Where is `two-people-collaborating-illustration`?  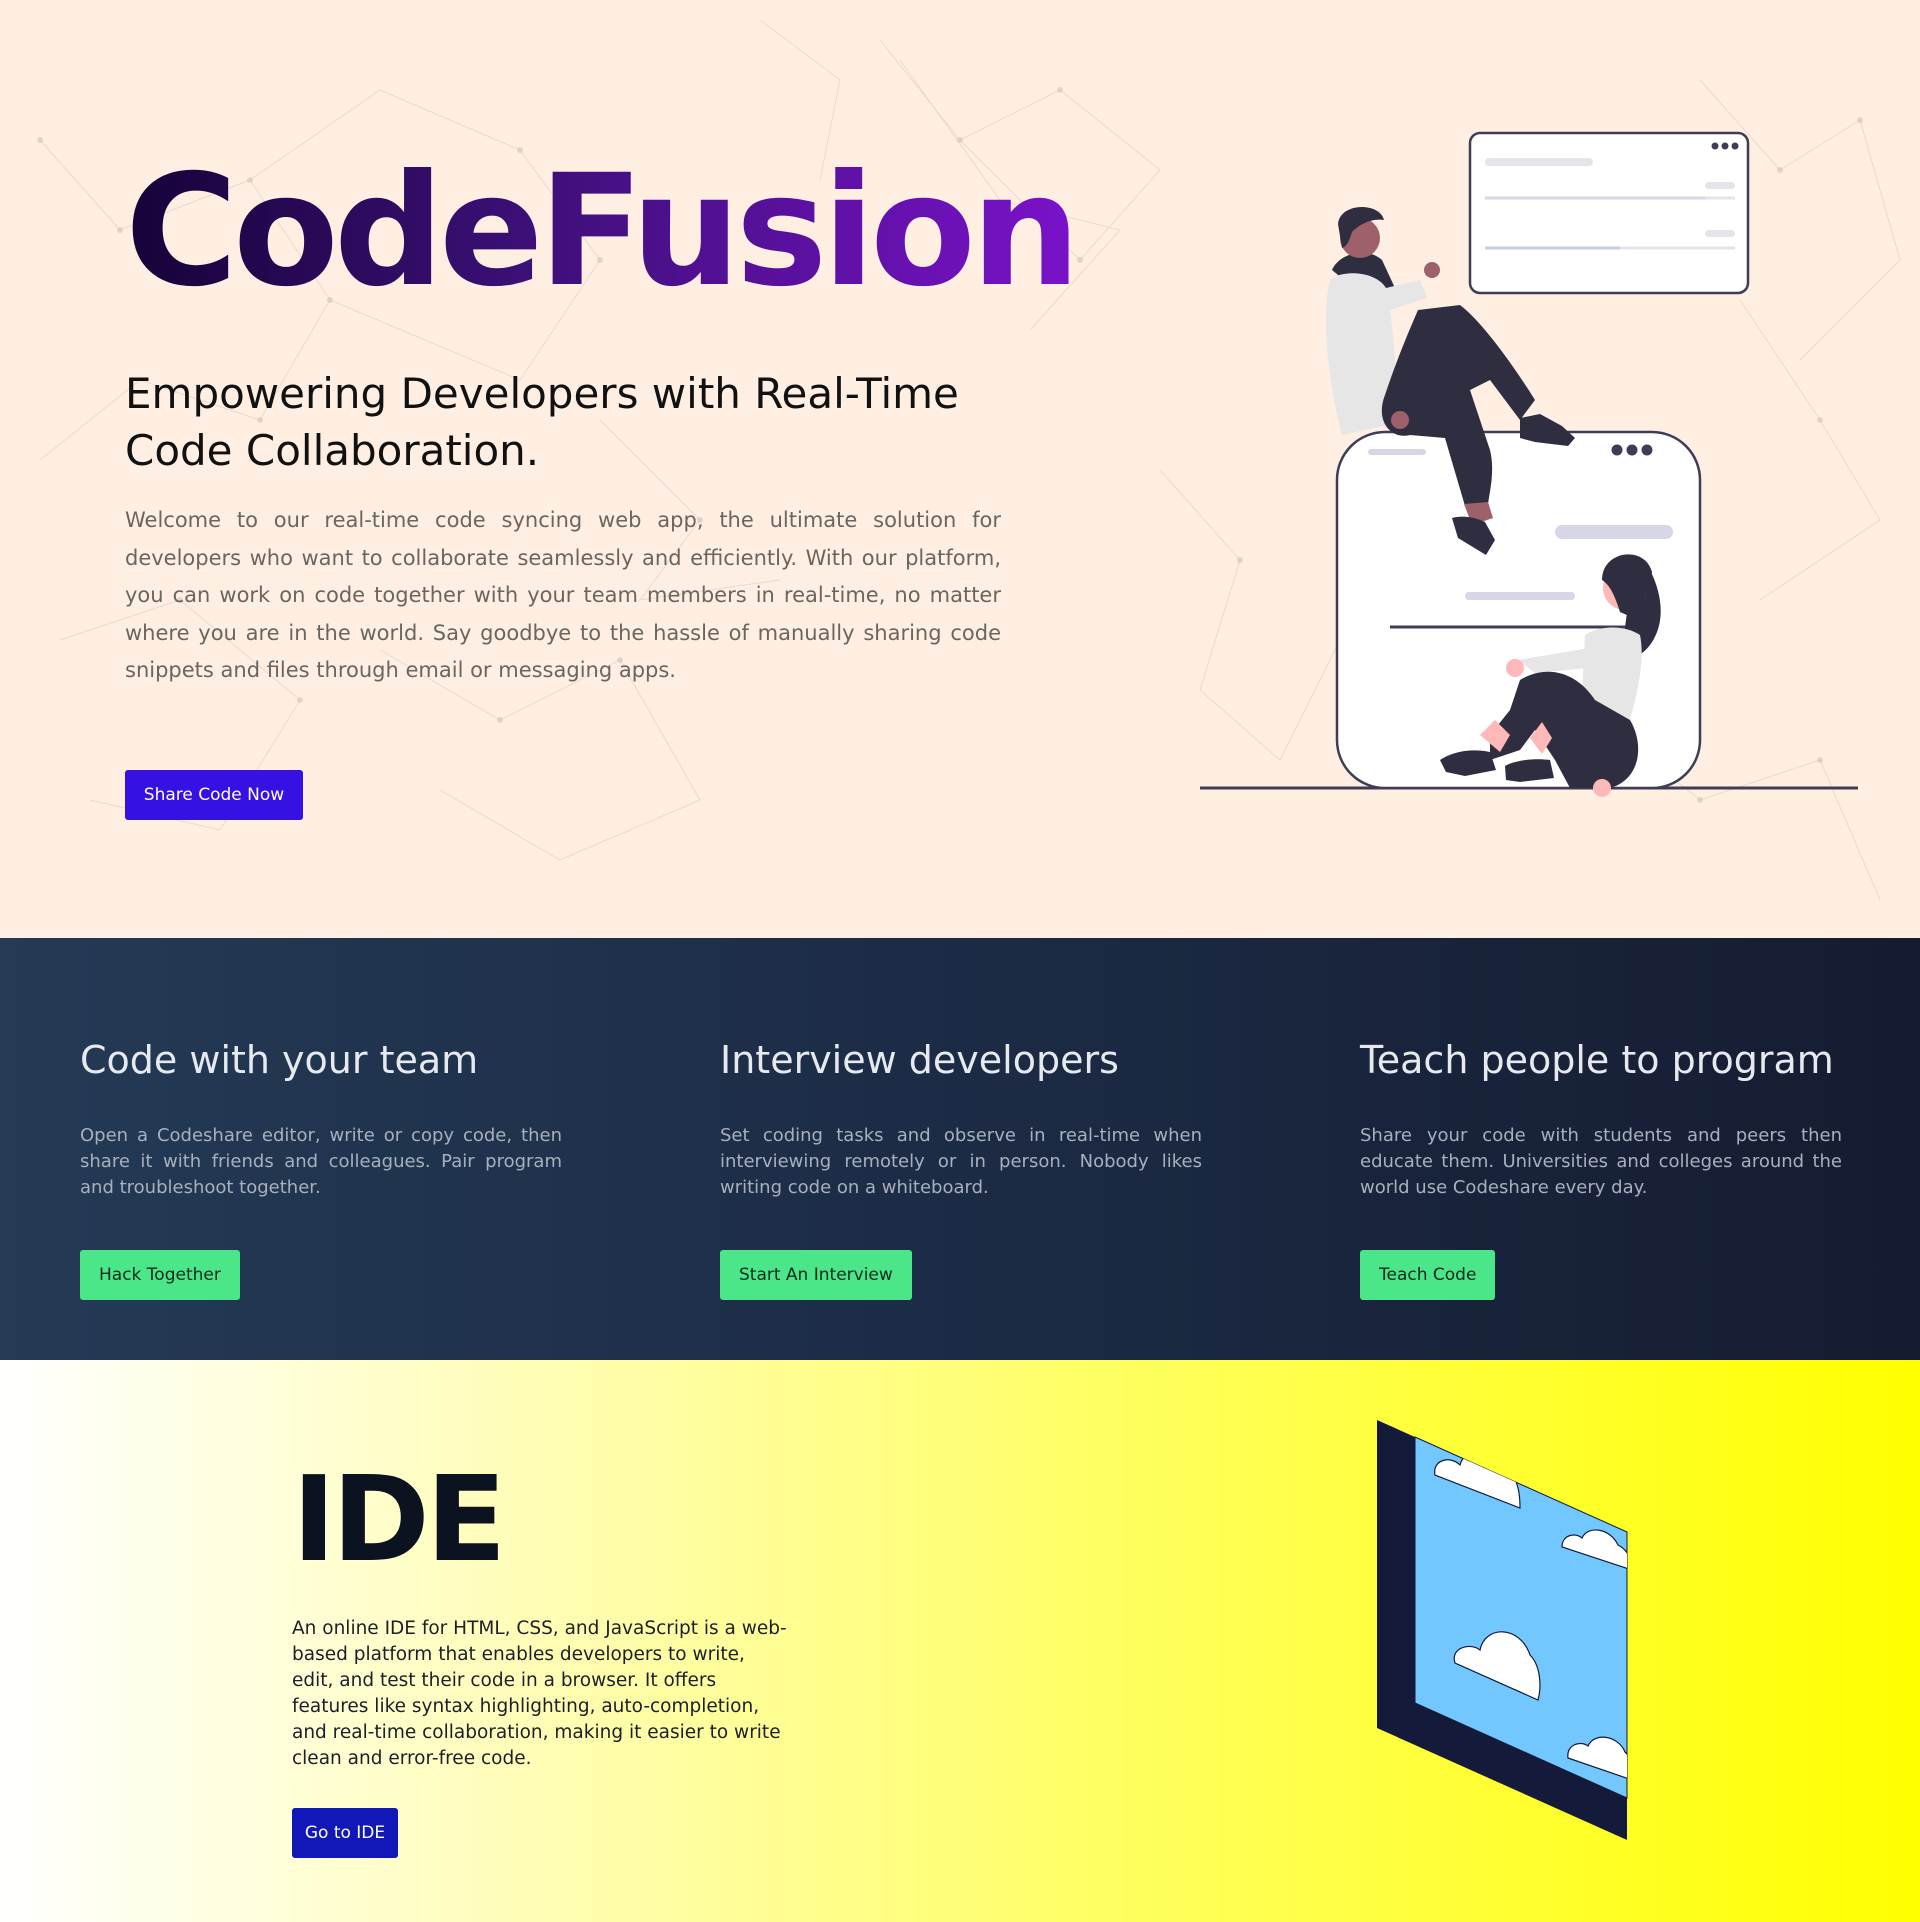
two-people-collaborating-illustration is located at coordinates (1529, 464).